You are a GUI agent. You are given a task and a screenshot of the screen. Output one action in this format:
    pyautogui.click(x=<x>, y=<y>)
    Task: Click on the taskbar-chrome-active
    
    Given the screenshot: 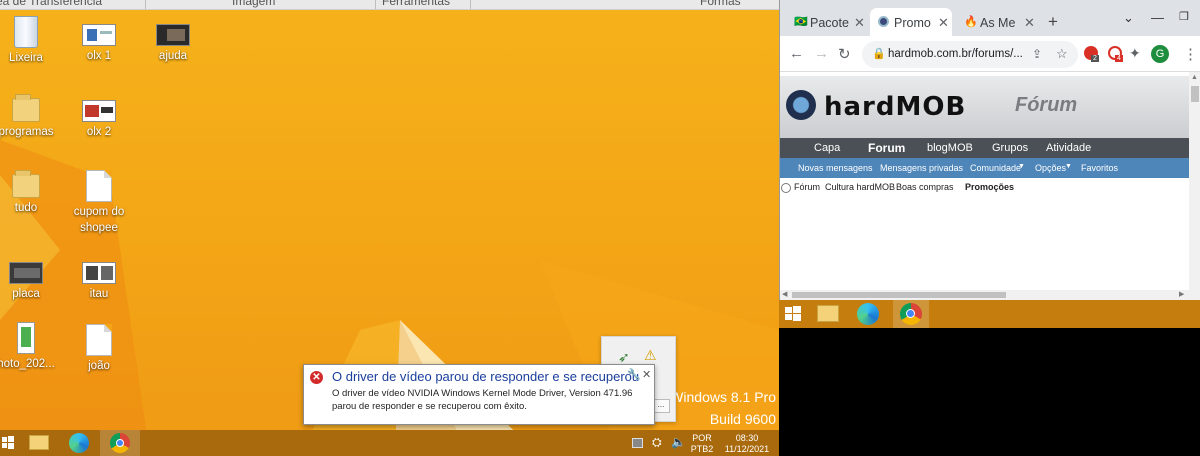 What is the action you would take?
    pyautogui.click(x=911, y=314)
    